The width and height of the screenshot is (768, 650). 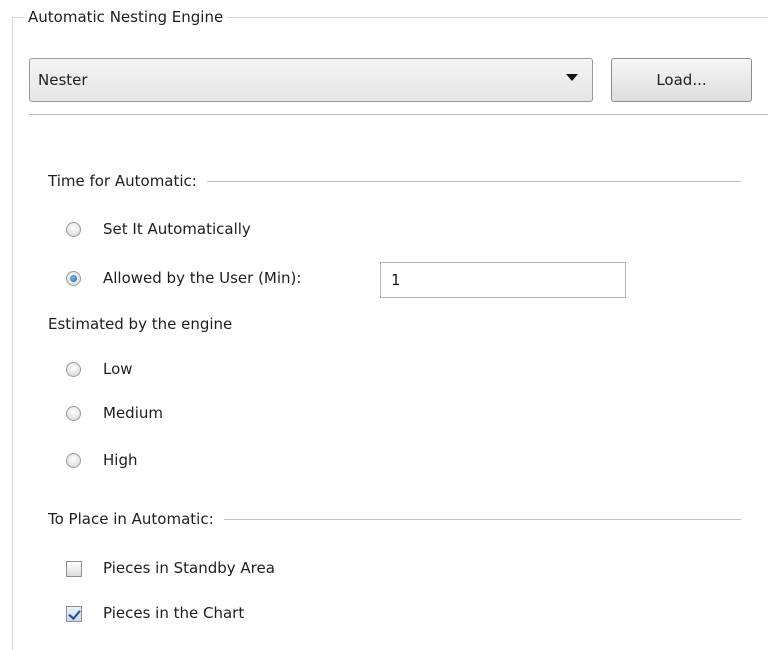 I want to click on radio-set-automatically, so click(x=73, y=229).